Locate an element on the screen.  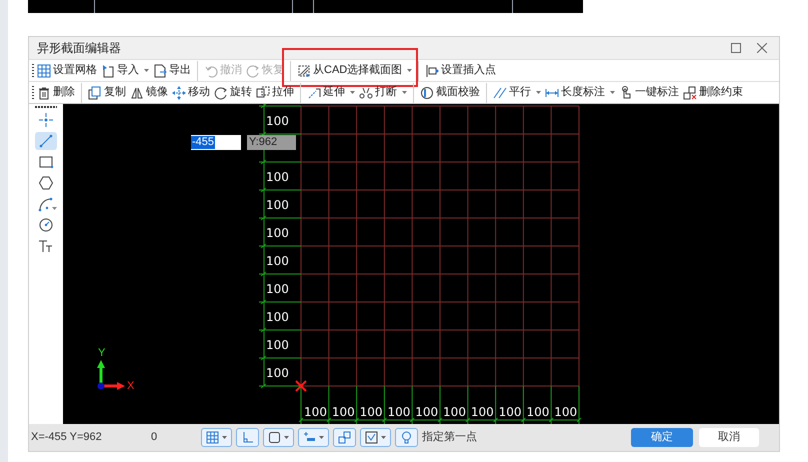
stretch-icon is located at coordinates (263, 93).